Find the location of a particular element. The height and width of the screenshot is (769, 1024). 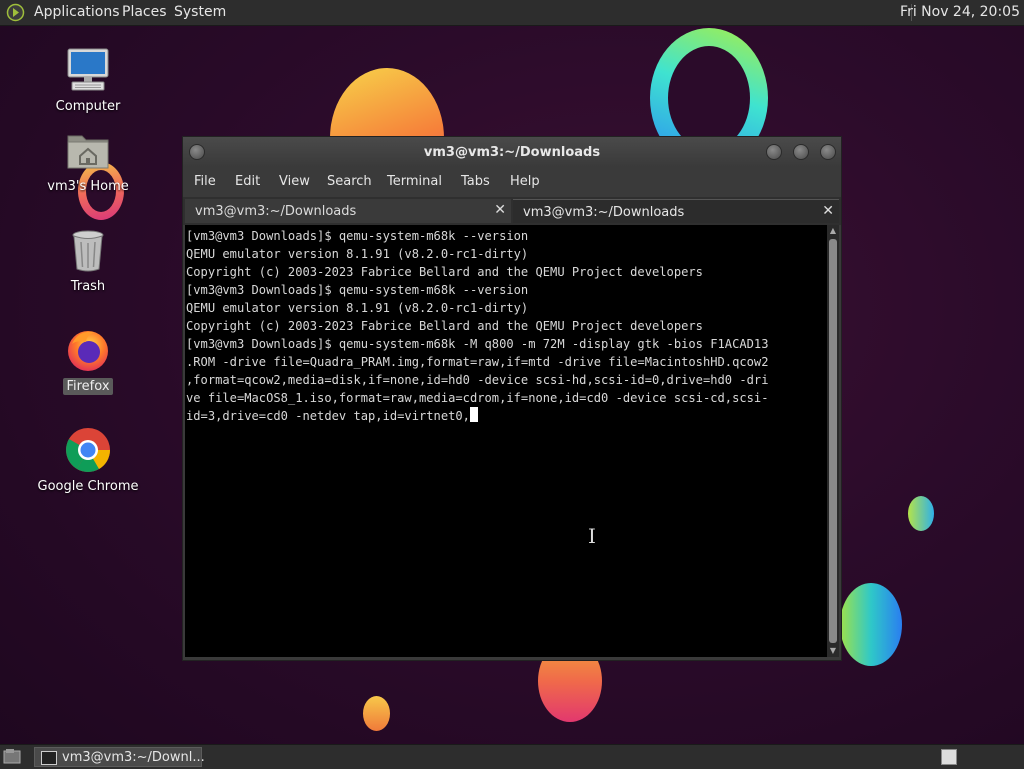

desktop-icon-label: Computer is located at coordinates (88, 106).